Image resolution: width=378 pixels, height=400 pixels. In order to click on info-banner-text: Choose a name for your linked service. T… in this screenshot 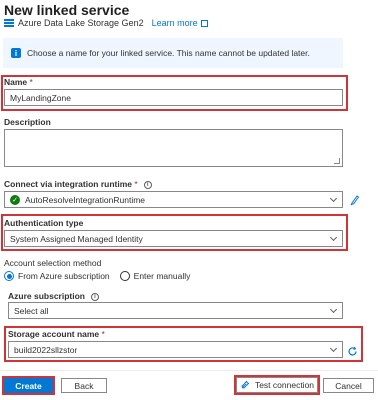, I will do `click(168, 53)`.